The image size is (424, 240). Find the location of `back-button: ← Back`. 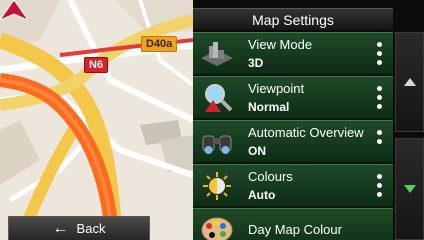

back-button: ← Back is located at coordinates (79, 228).